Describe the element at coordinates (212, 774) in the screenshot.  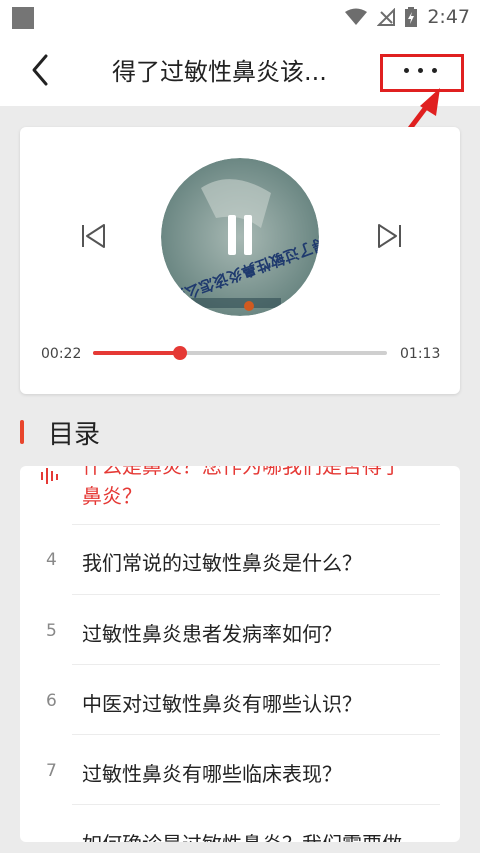
I see `list-item-text: 过敏性鼻炎有哪些临床表现？` at that location.